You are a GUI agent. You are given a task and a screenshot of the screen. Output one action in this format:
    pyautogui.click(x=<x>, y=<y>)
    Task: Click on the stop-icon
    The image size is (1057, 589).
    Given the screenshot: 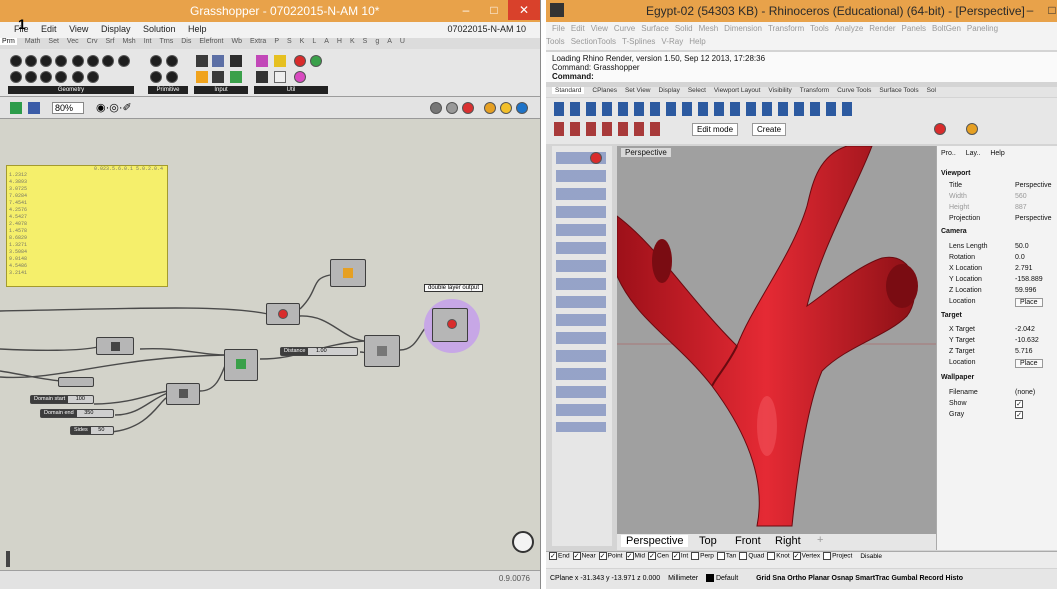 What is the action you would take?
    pyautogui.click(x=596, y=158)
    